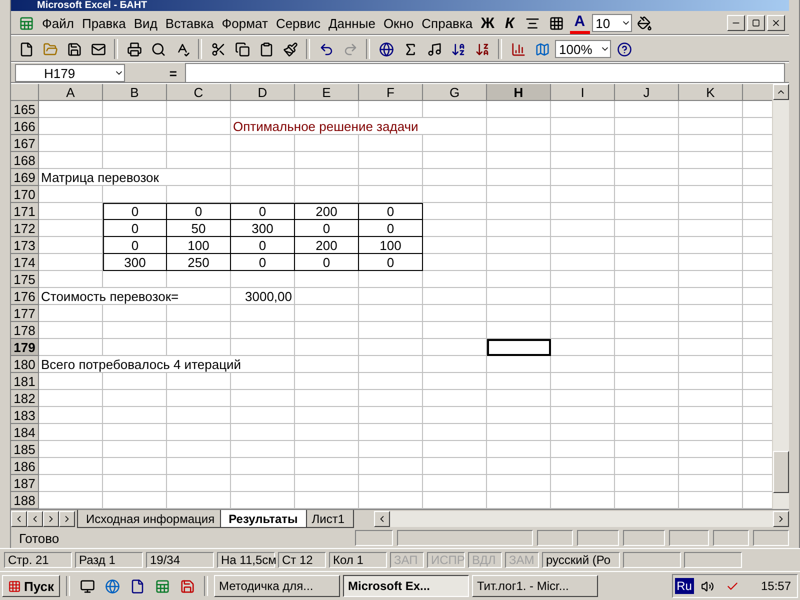 This screenshot has width=800, height=600. What do you see at coordinates (189, 23) in the screenshot?
I see `menu-item: Вставка` at bounding box center [189, 23].